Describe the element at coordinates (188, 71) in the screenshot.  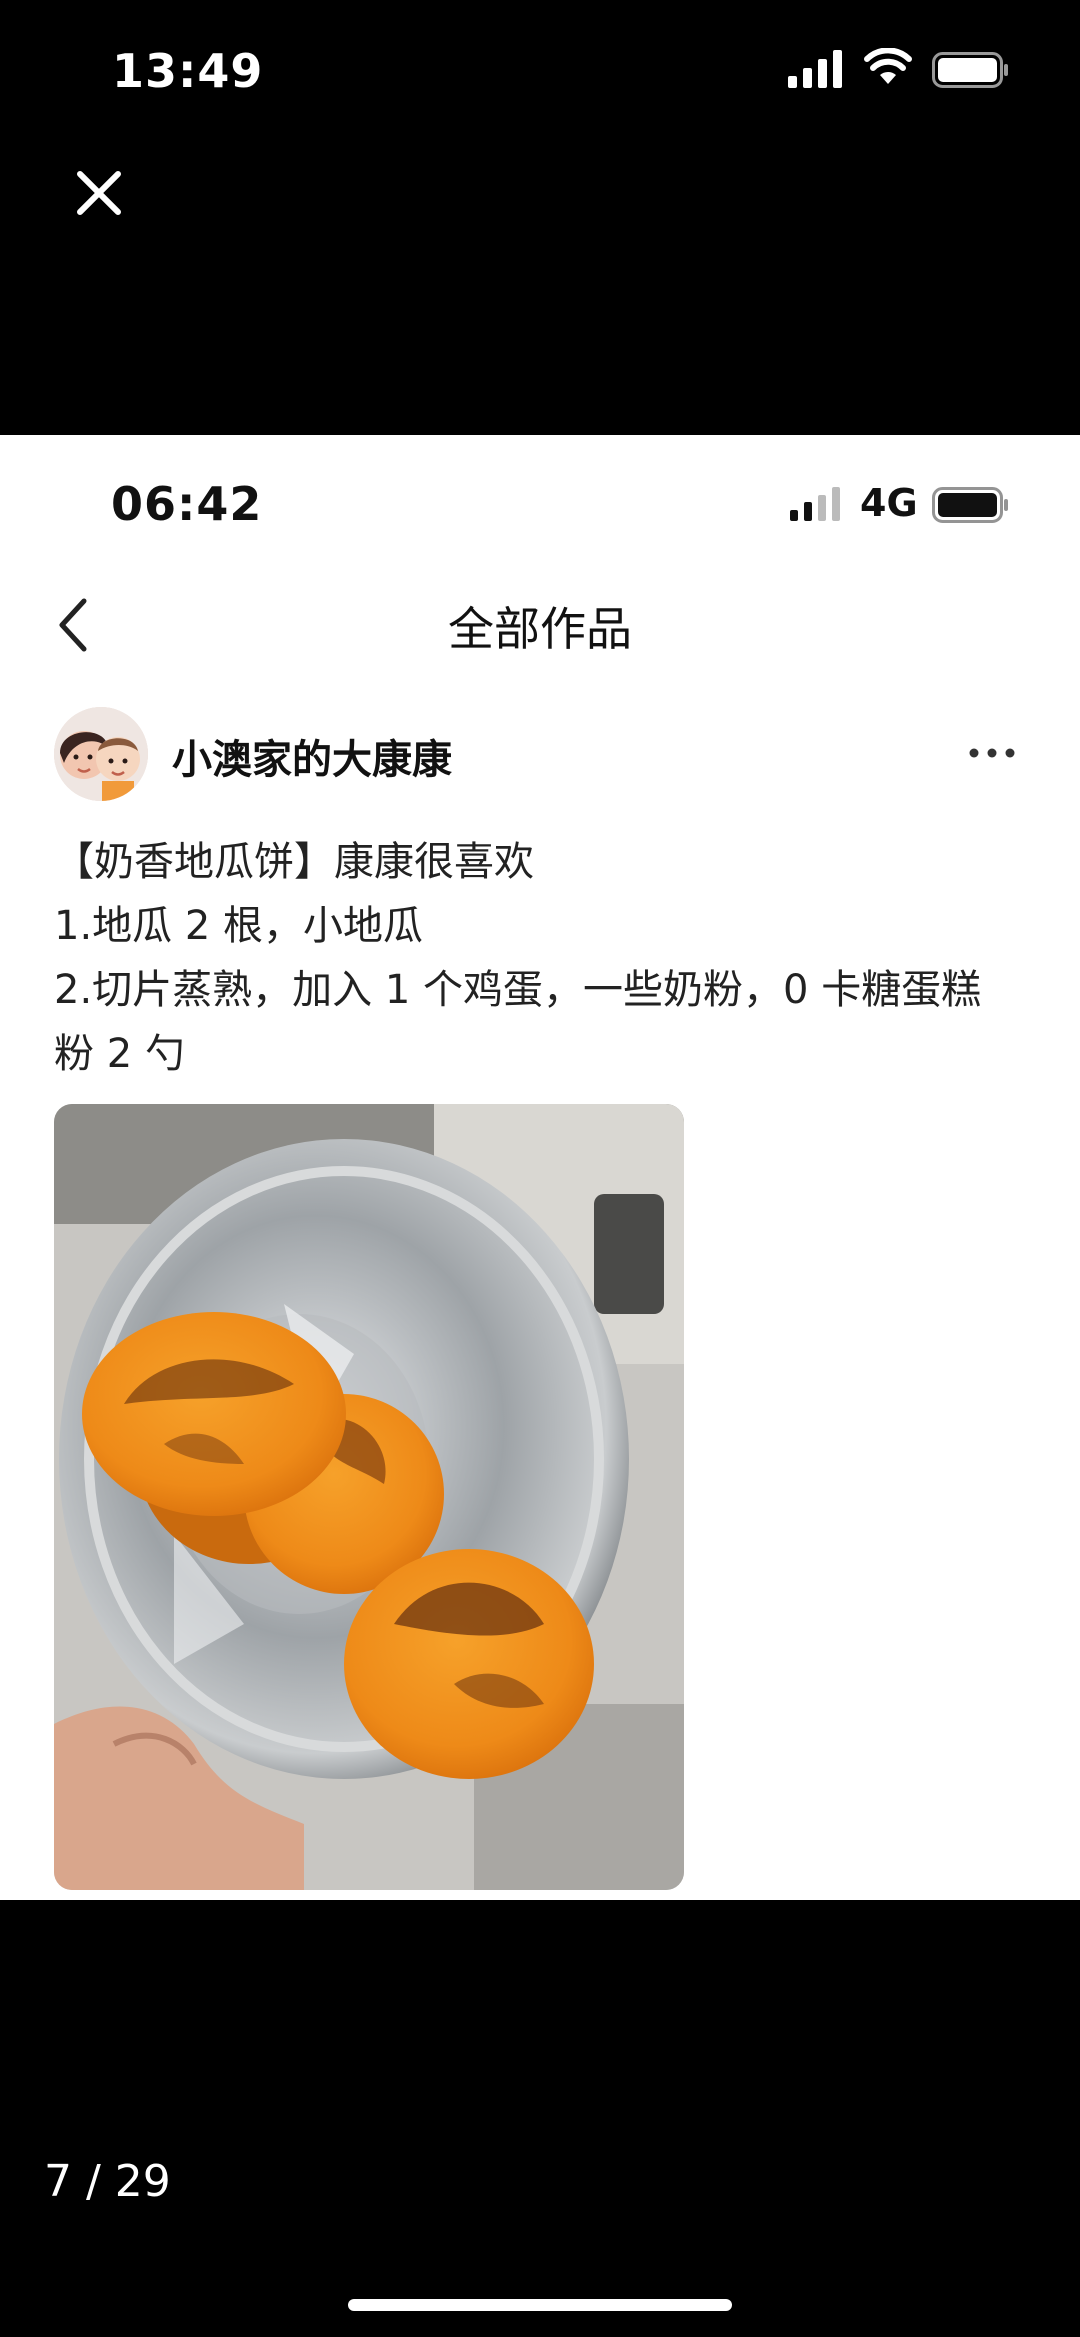
I see `viewer-status-time: 13:49` at that location.